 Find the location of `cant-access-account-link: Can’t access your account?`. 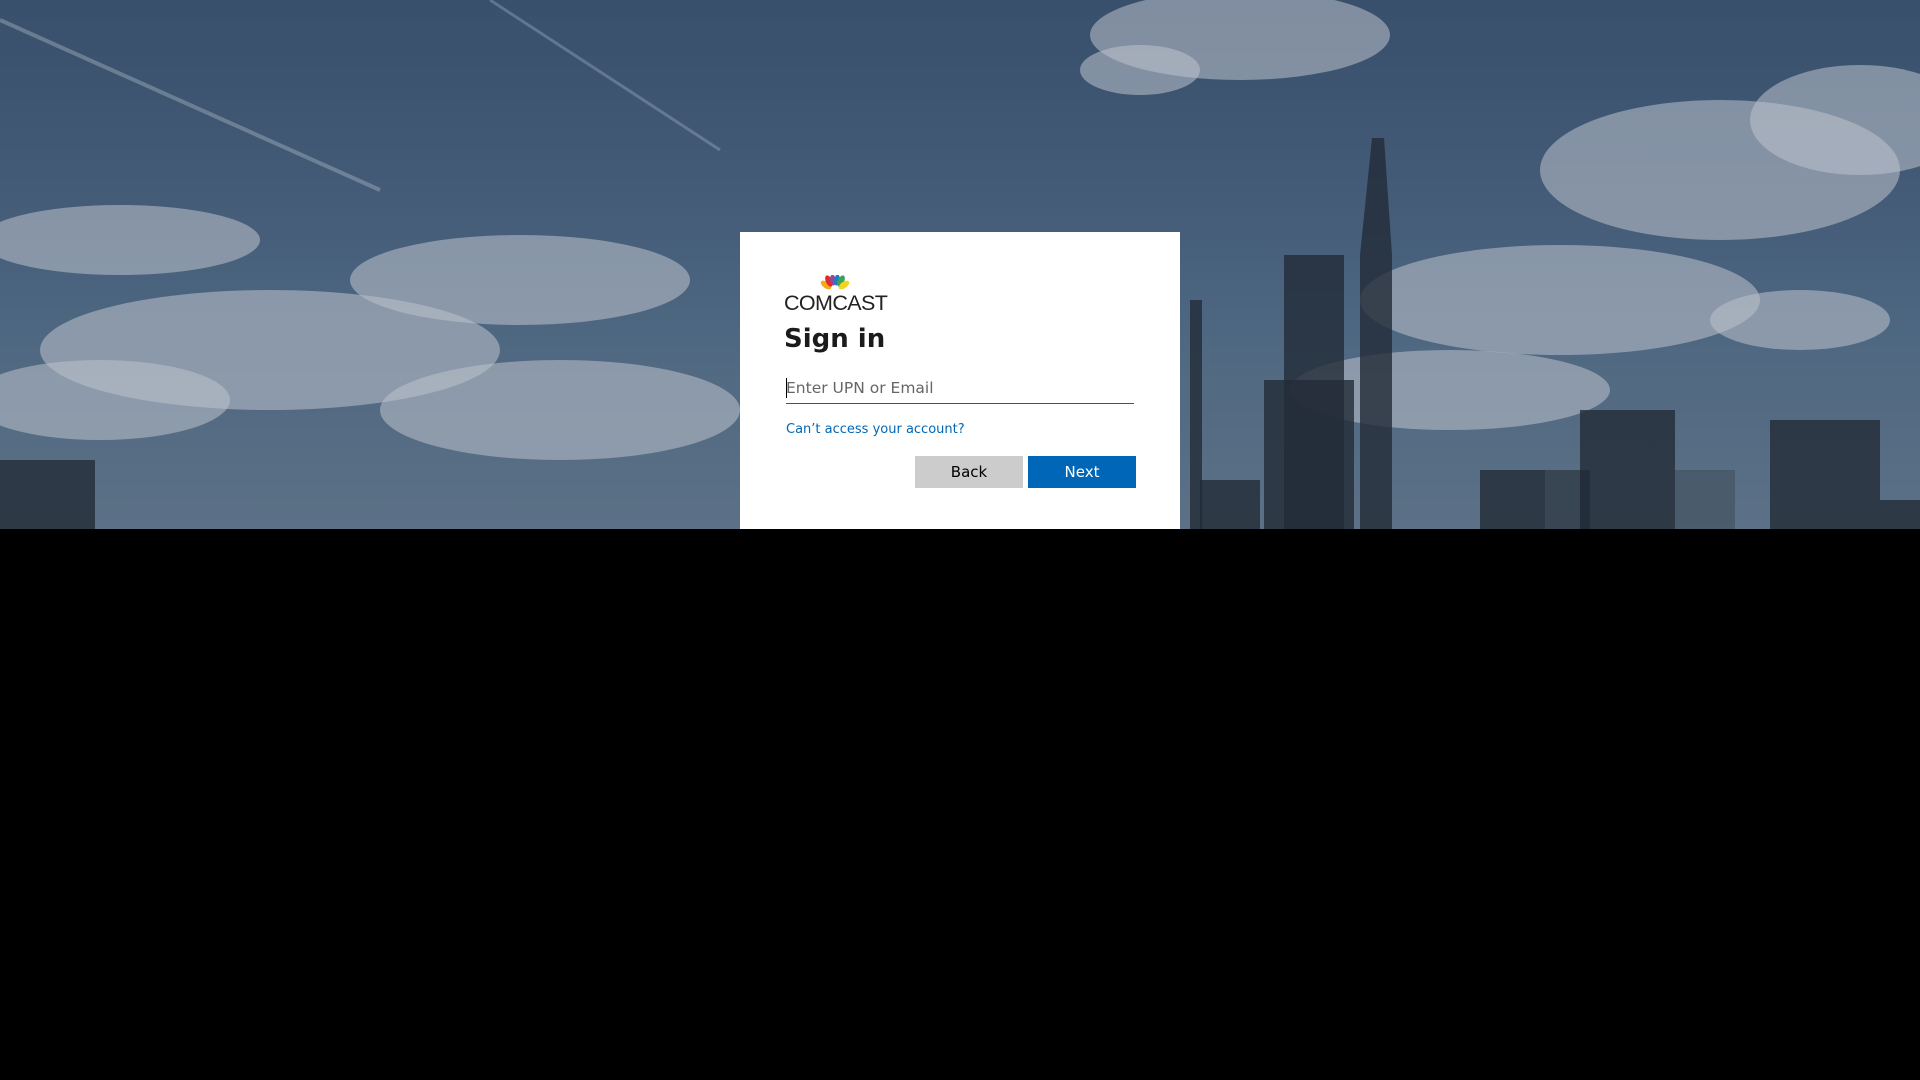

cant-access-account-link: Can’t access your account? is located at coordinates (875, 429).